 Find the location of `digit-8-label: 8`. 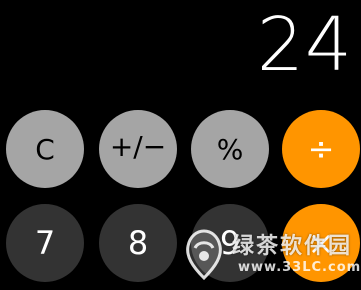

digit-8-label: 8 is located at coordinates (138, 243).